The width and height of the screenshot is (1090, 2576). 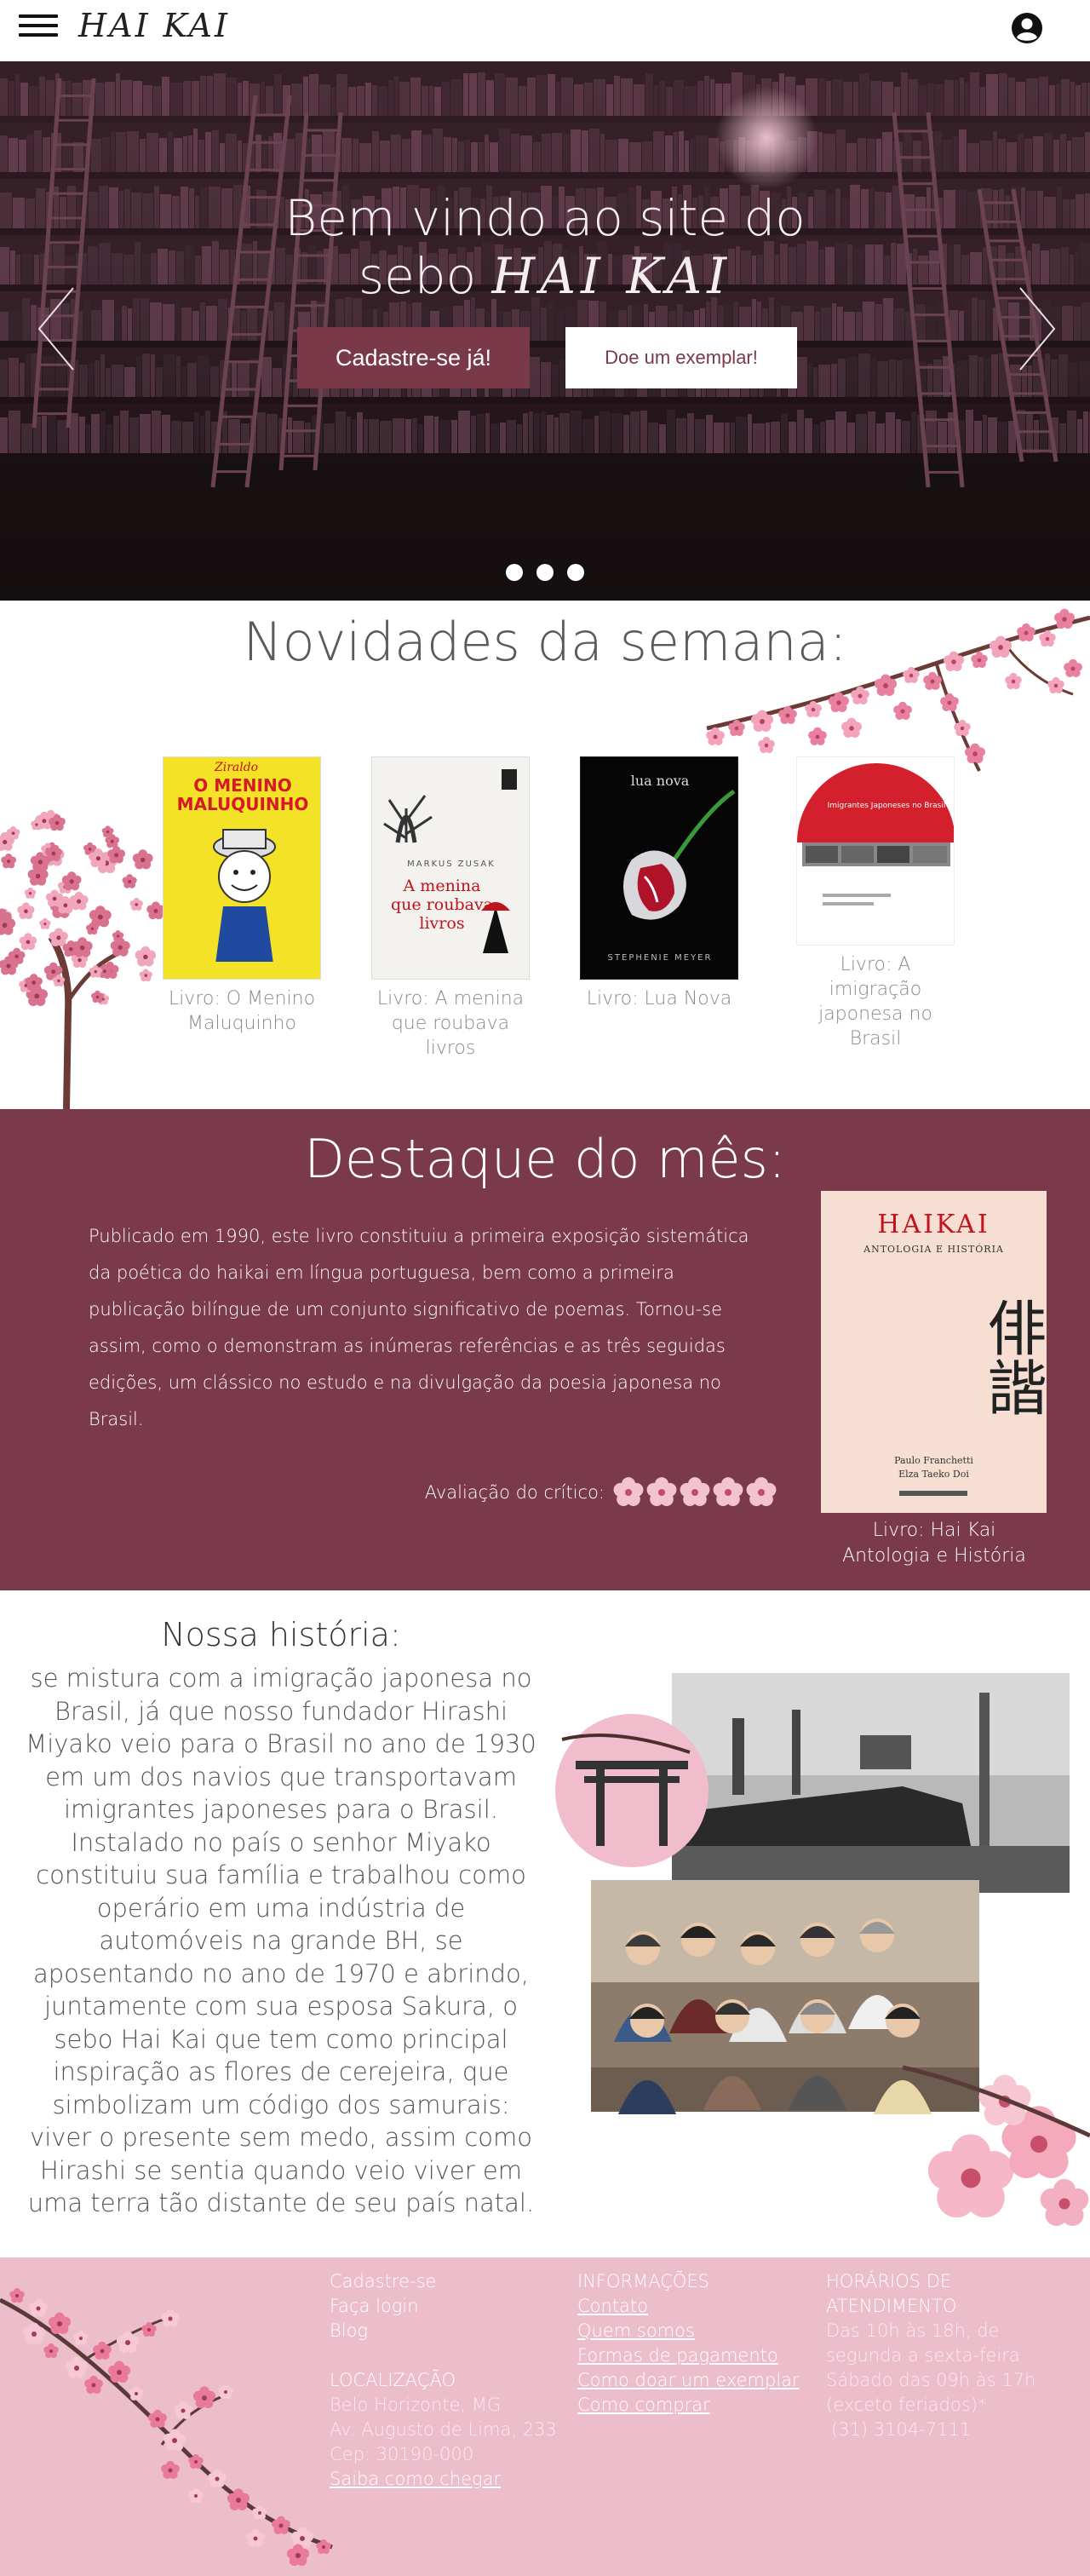 I want to click on featured-cover-kanji: 俳諧, so click(x=1013, y=1357).